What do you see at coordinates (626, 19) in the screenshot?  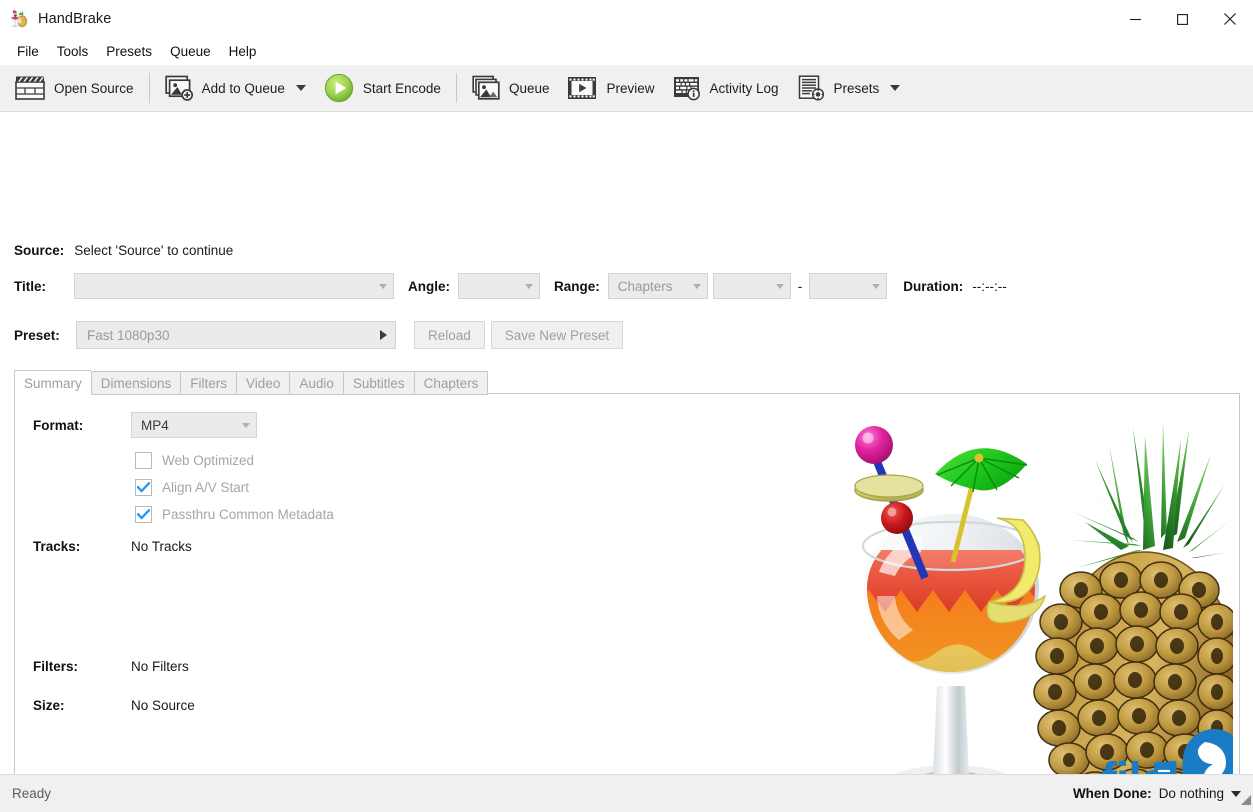 I see `title-bar: HandBrake` at bounding box center [626, 19].